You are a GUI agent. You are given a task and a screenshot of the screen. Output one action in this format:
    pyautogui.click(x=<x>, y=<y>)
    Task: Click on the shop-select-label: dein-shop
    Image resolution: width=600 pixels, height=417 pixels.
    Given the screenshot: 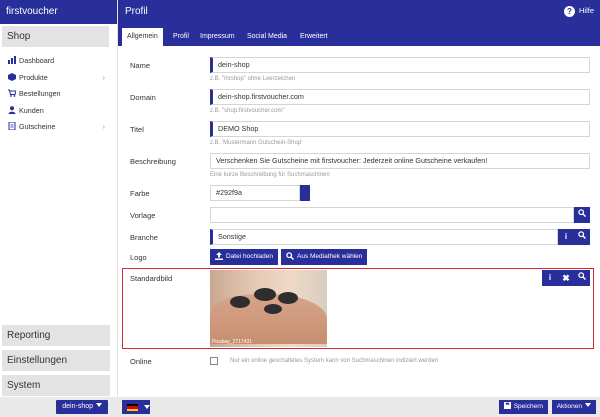 What is the action you would take?
    pyautogui.click(x=77, y=406)
    